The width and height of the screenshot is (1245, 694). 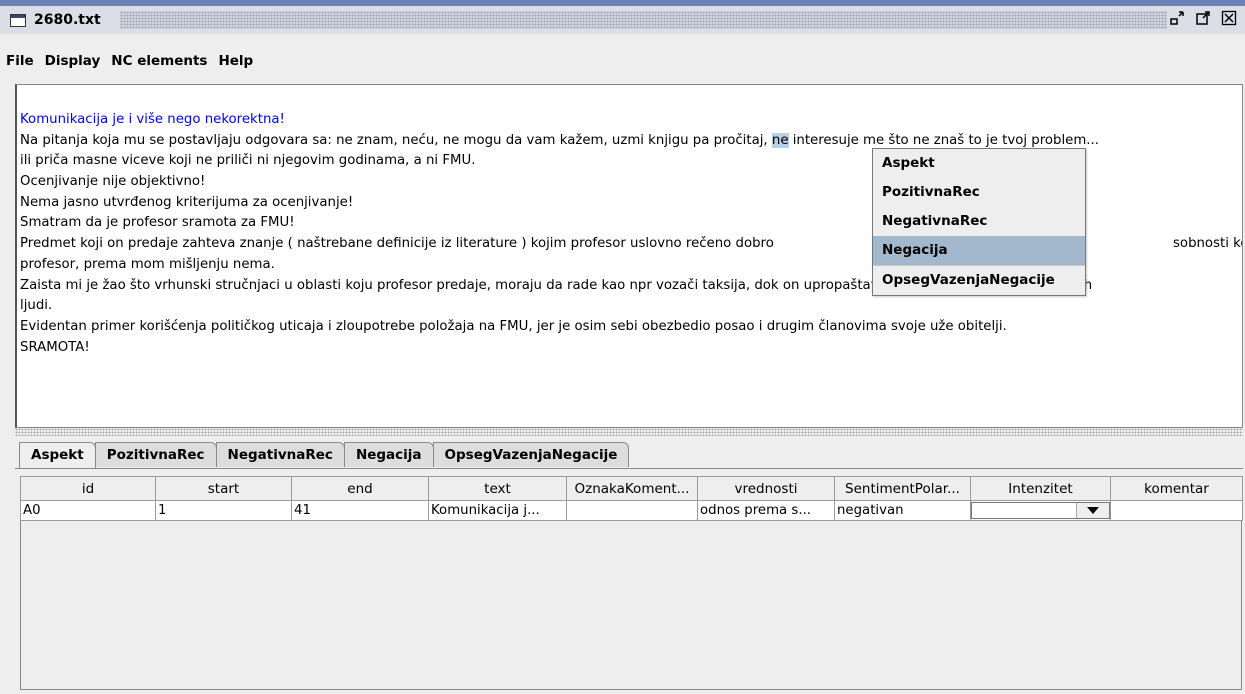 What do you see at coordinates (280, 454) in the screenshot?
I see `tab-negativnarec: NegativnaRec` at bounding box center [280, 454].